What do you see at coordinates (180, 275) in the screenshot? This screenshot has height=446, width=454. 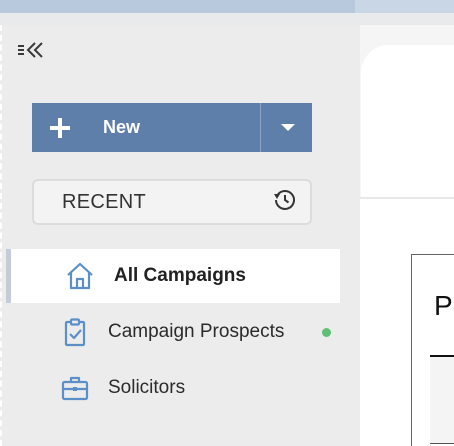 I see `sidebar-item-label: All Campaigns` at bounding box center [180, 275].